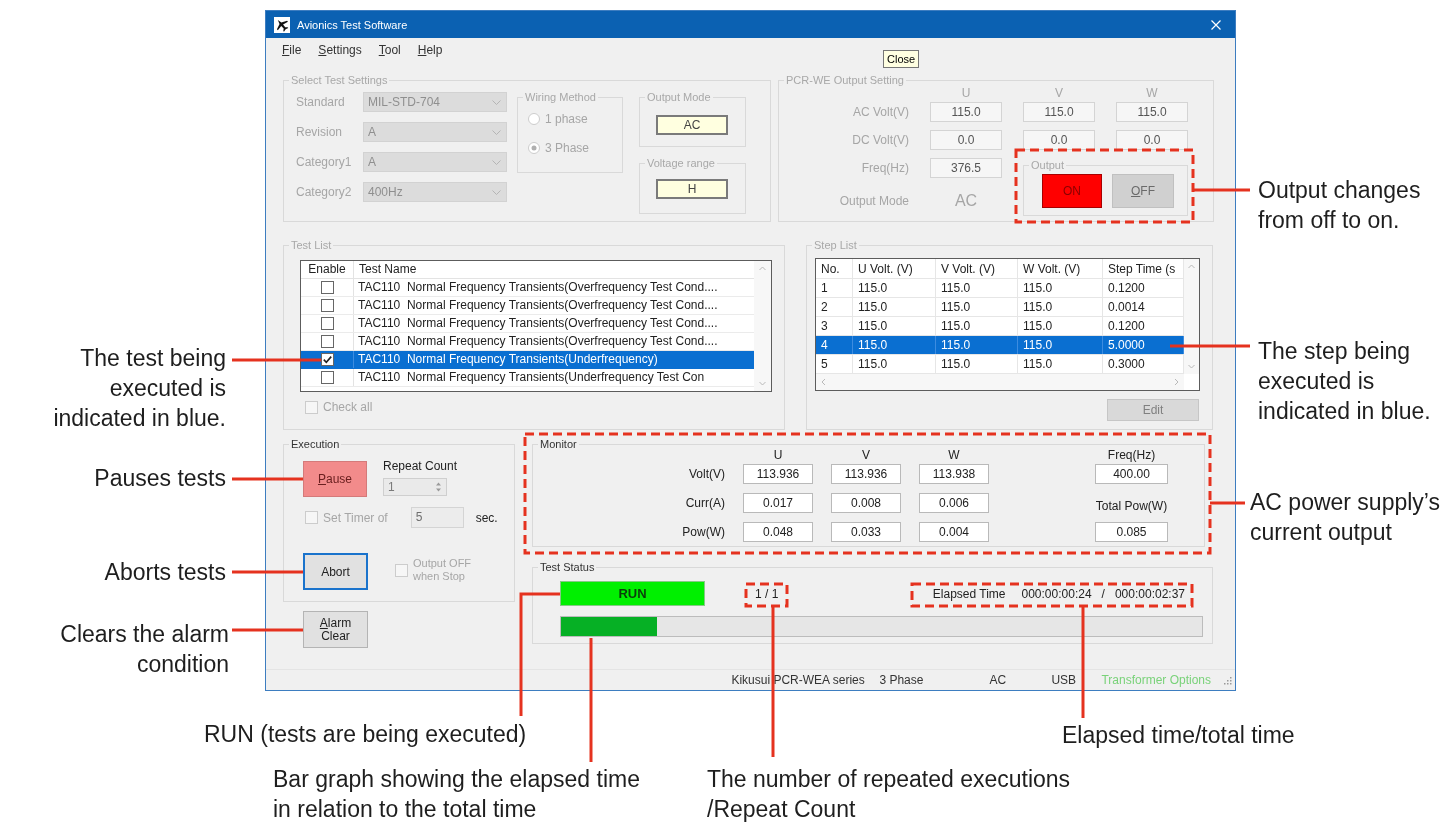 This screenshot has height=832, width=1446. What do you see at coordinates (365, 734) in the screenshot?
I see `annotation-text: RUN (tests are being executed)` at bounding box center [365, 734].